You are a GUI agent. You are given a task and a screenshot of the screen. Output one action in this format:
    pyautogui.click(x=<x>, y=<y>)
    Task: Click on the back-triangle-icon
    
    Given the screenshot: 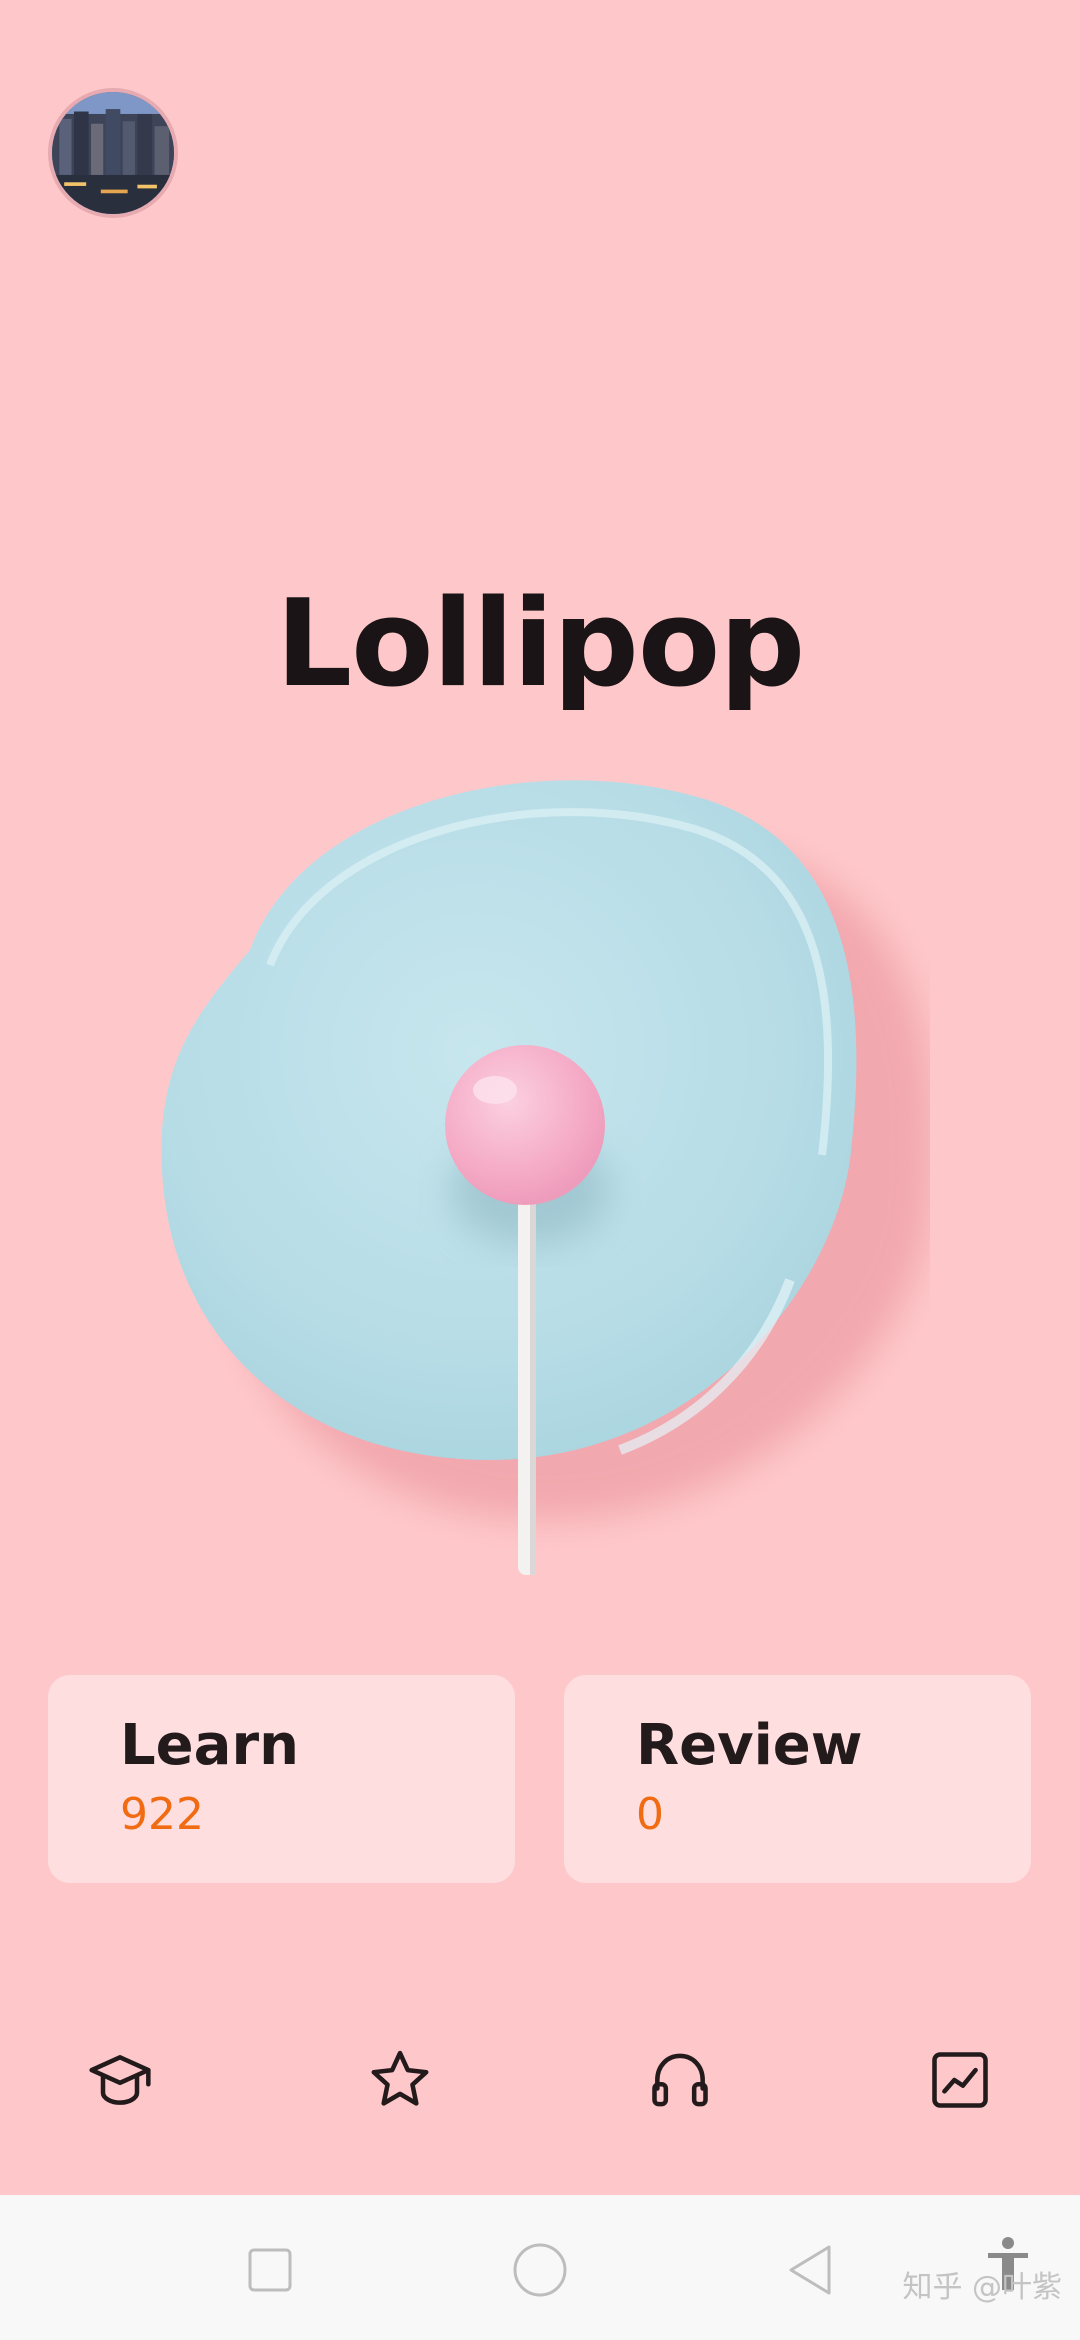 What is the action you would take?
    pyautogui.click(x=810, y=2270)
    